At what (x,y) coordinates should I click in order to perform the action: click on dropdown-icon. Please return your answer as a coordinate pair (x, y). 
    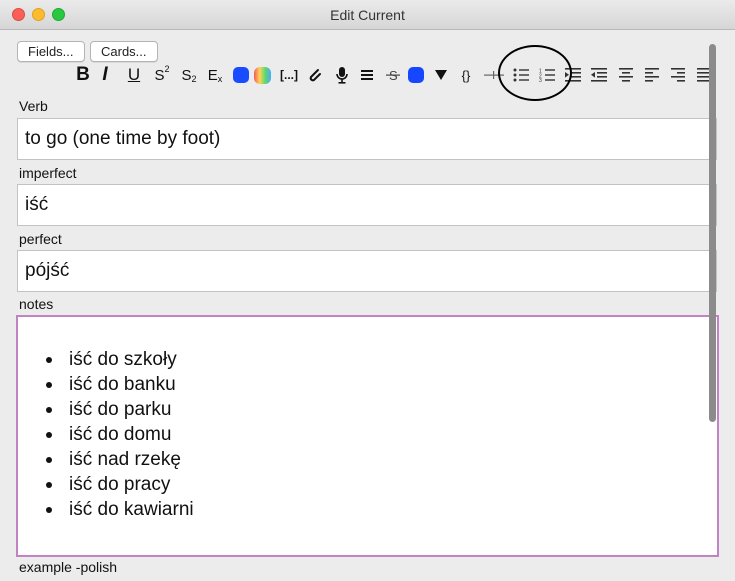
    Looking at the image, I should click on (441, 75).